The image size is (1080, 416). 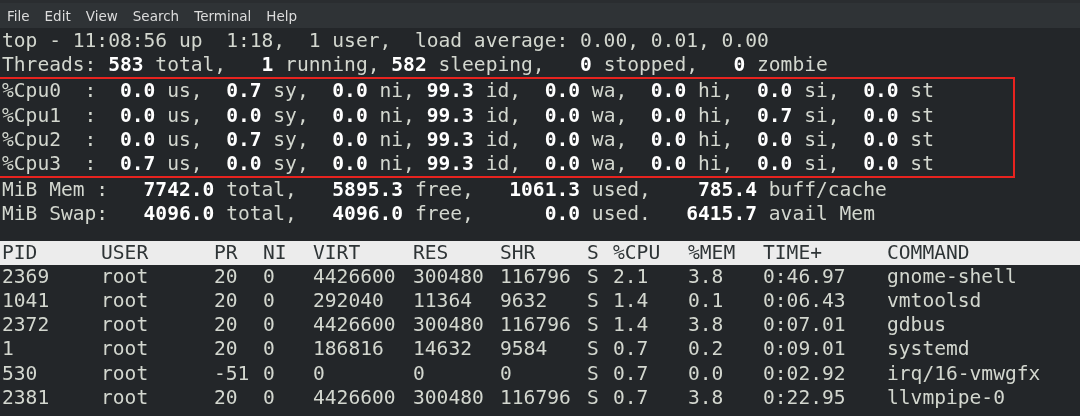 What do you see at coordinates (637, 252) in the screenshot?
I see `column-header: %CPU` at bounding box center [637, 252].